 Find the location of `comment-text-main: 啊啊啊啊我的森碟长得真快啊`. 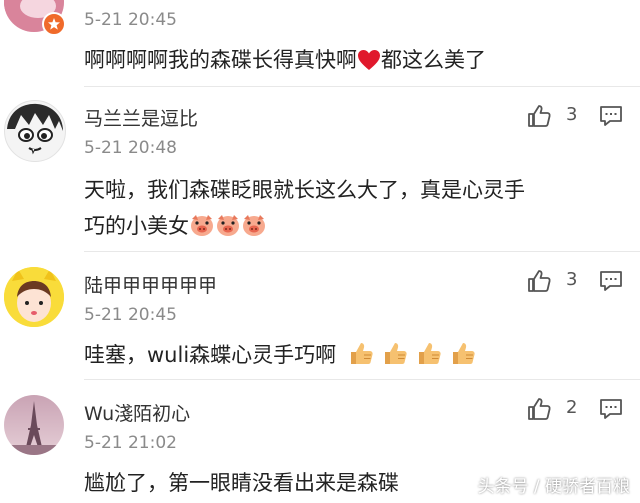

comment-text-main: 啊啊啊啊我的森碟长得真快啊 is located at coordinates (220, 60).